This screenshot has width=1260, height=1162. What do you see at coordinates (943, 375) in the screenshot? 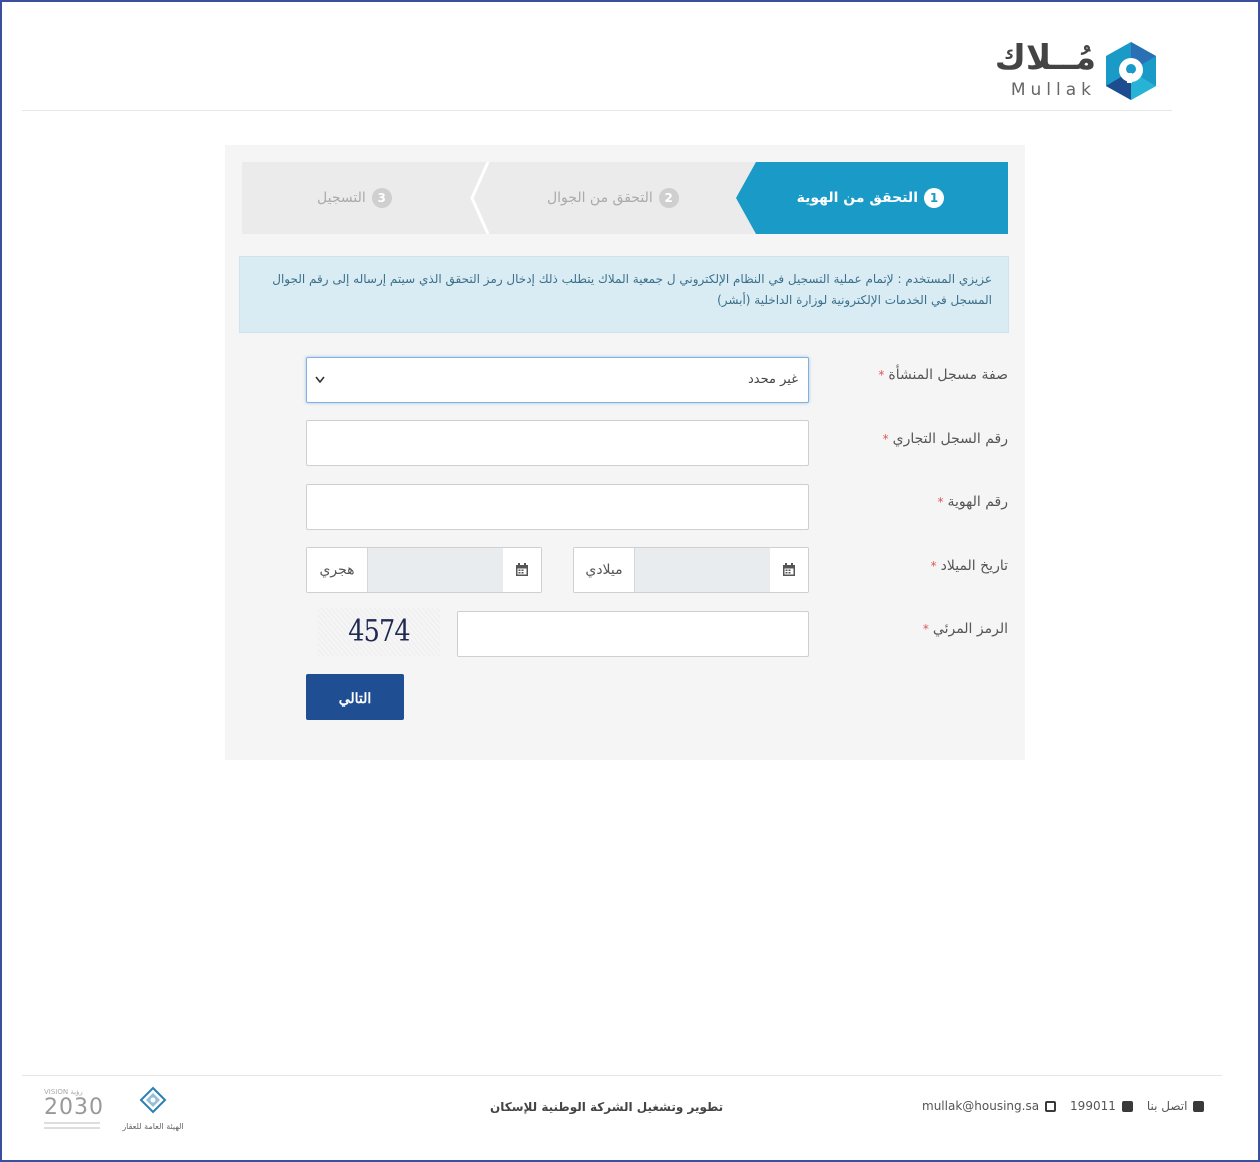
I see `registrant-type-label: صفة مسجل المنشأة*` at bounding box center [943, 375].